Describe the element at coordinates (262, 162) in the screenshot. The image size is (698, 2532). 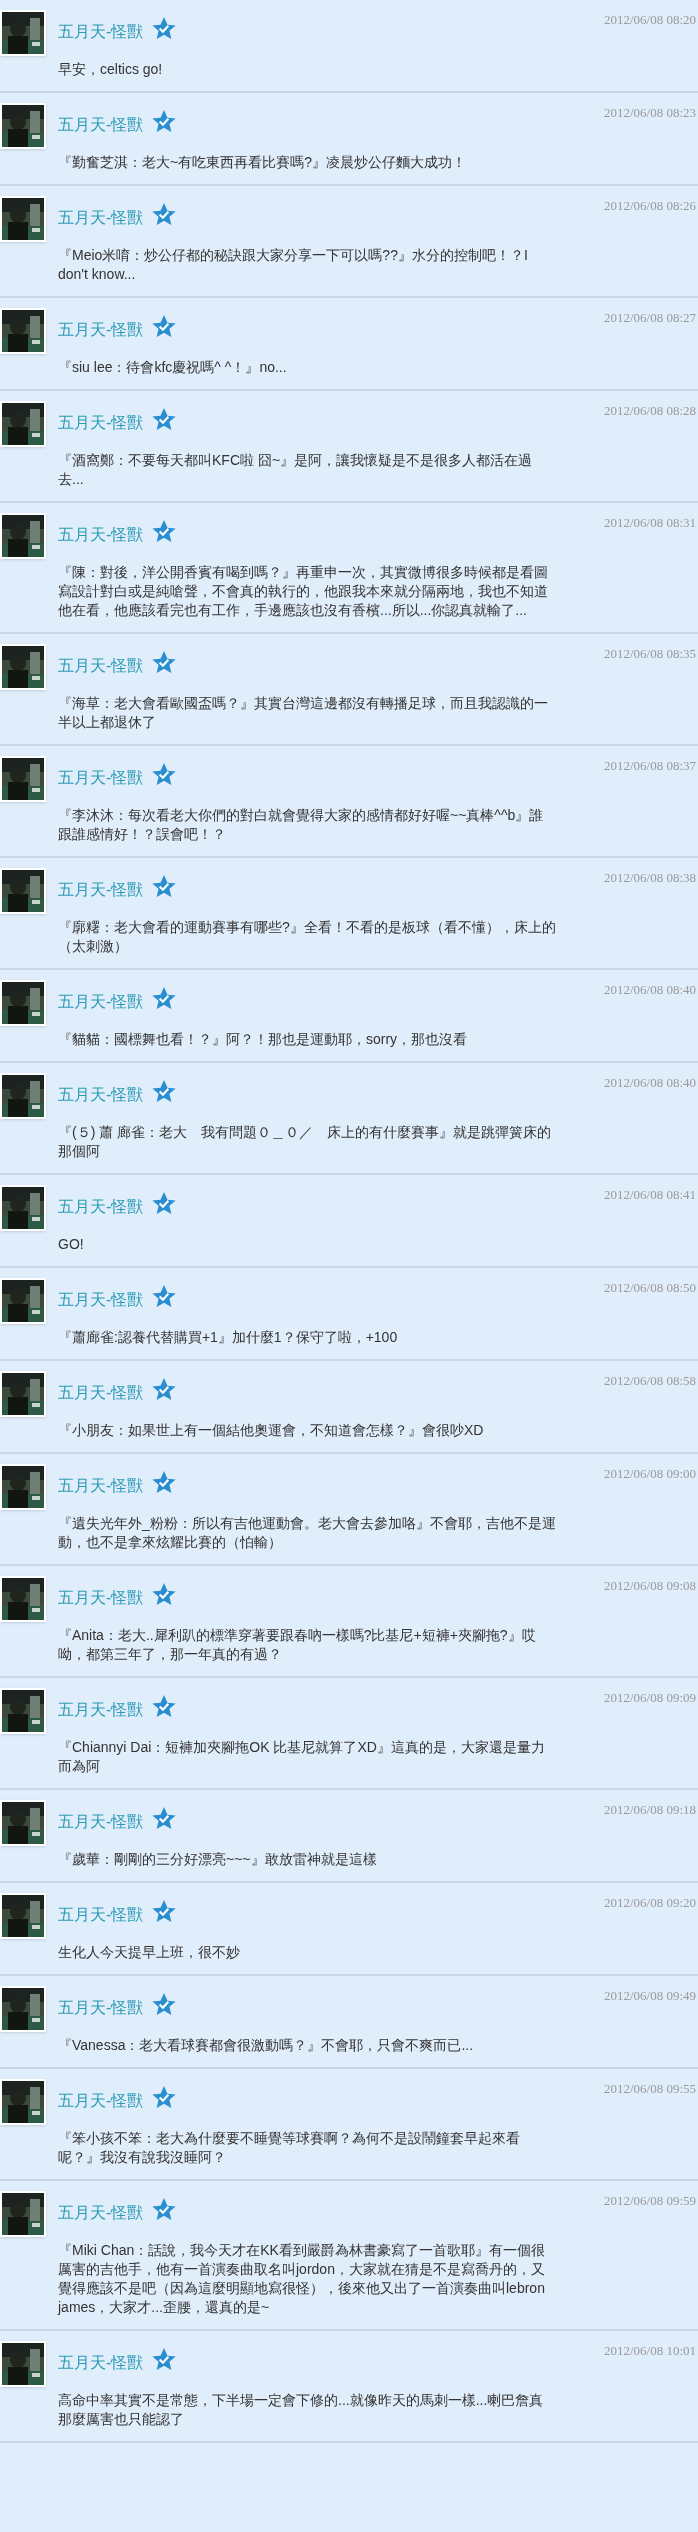
I see `comment-text: 『勤奮芝淇：老大~有吃東西再看比賽嗎?』凌晨炒公仔麵大成功！` at that location.